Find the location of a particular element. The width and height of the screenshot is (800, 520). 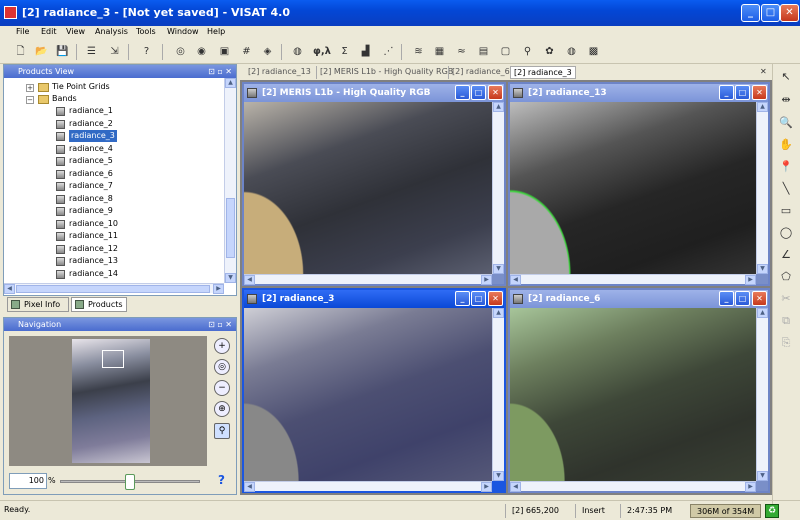

mosaic-icon: ▦ is located at coordinates (439, 51).